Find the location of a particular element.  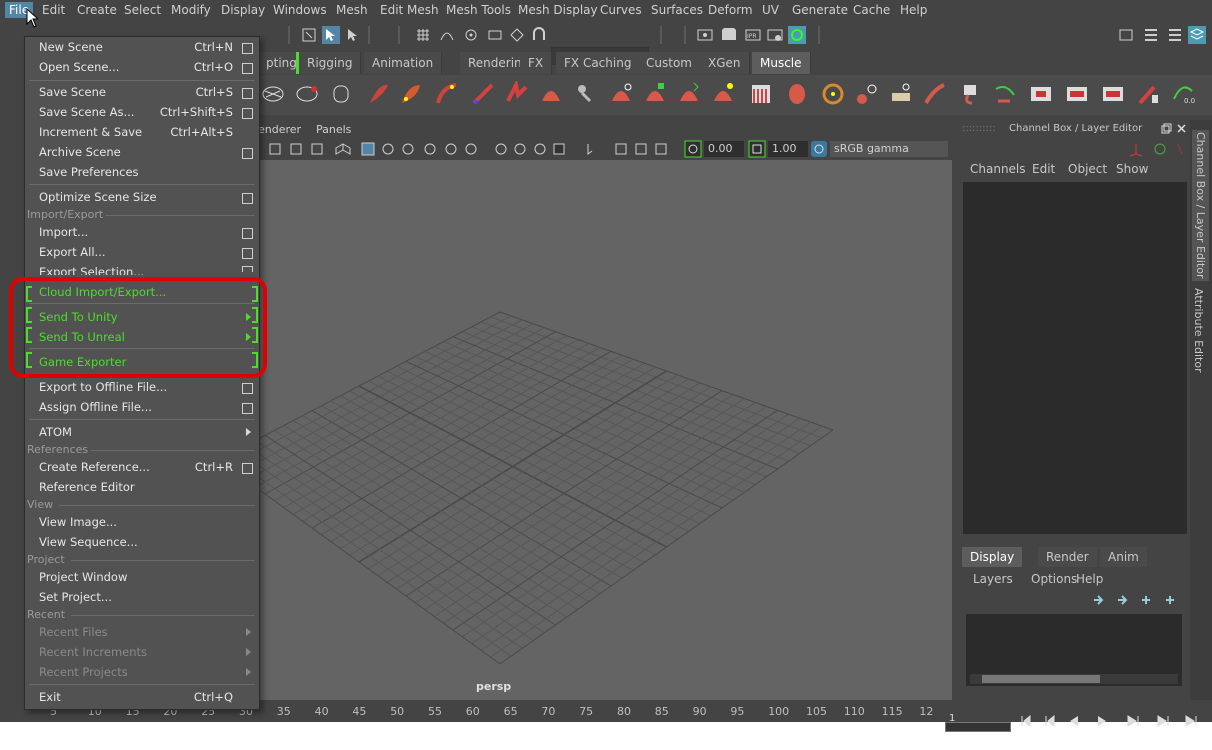

muscle-cylinder-icon is located at coordinates (341, 94).